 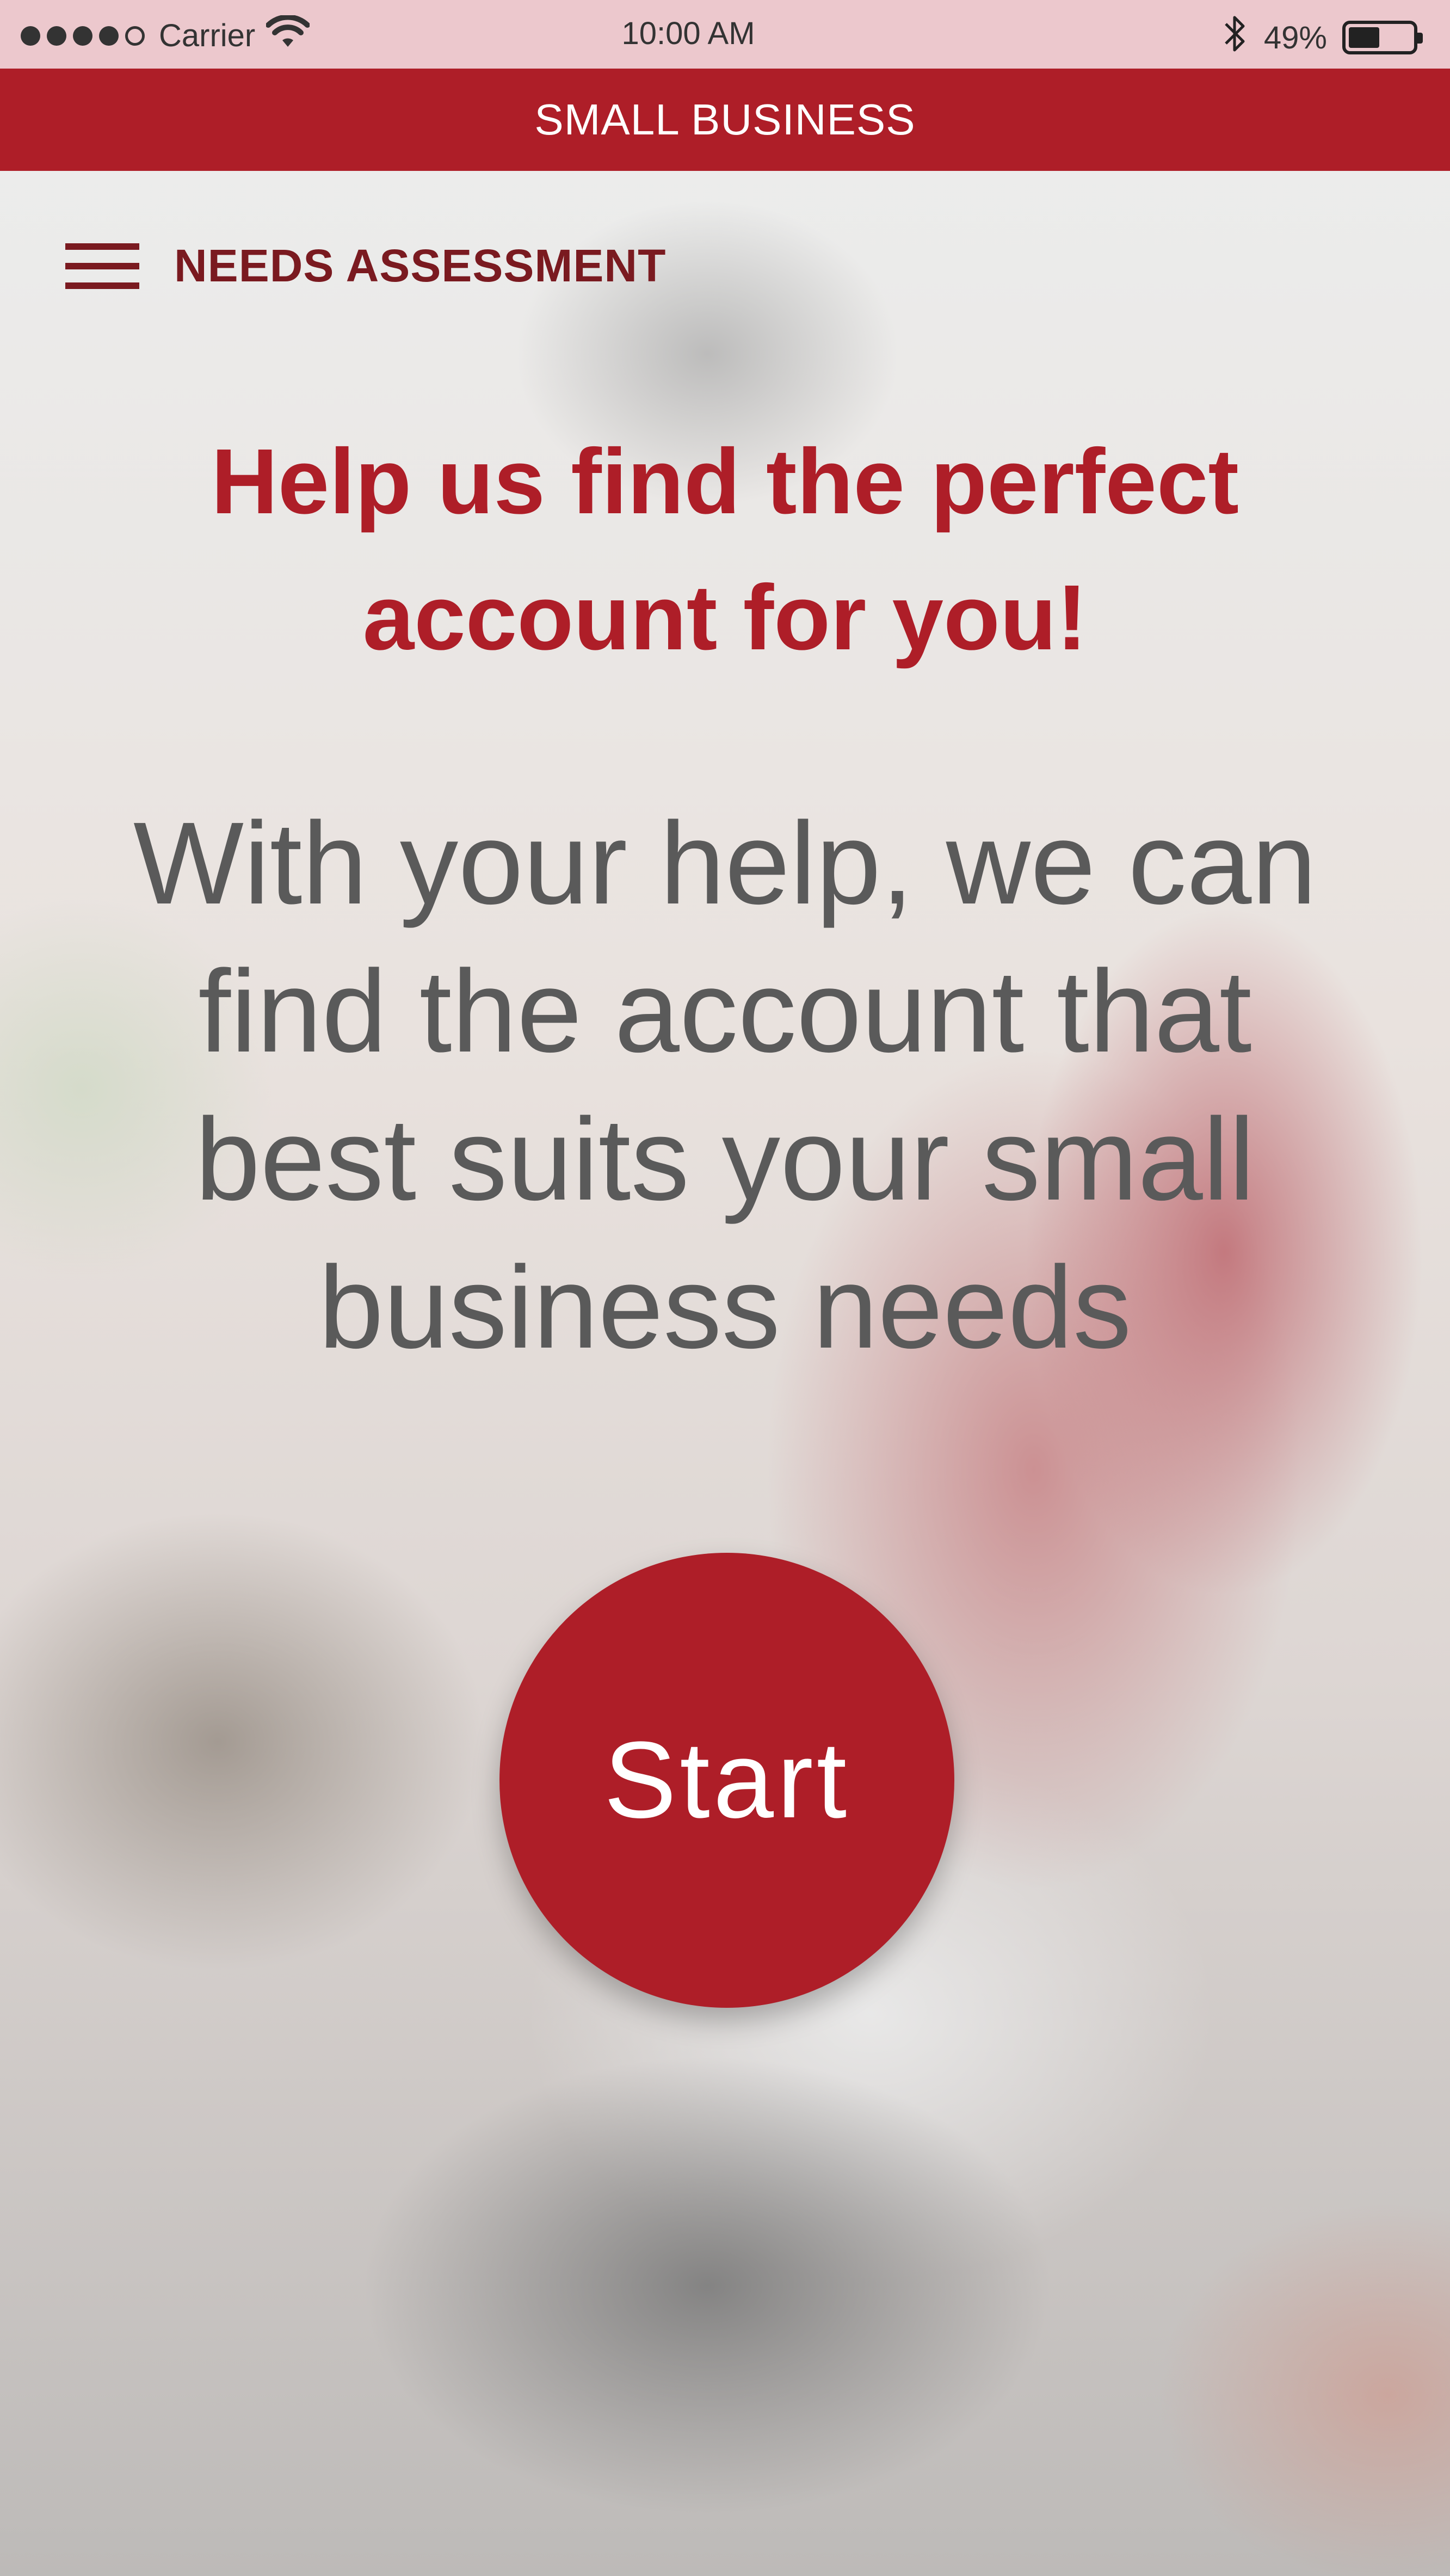 I want to click on app-header: SMALL BUSINESS, so click(x=725, y=120).